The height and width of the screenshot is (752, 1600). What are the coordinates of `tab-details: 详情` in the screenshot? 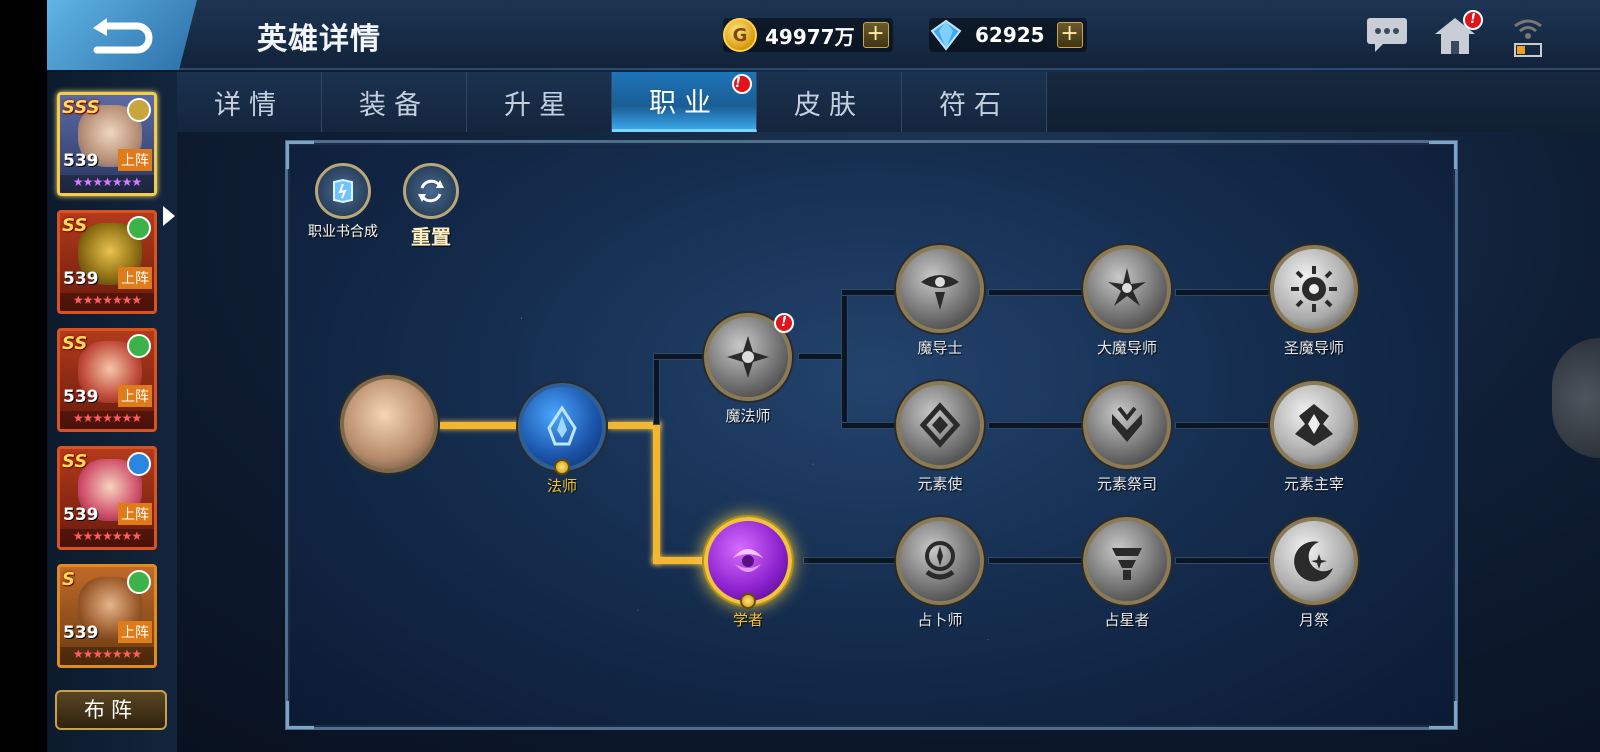 It's located at (249, 102).